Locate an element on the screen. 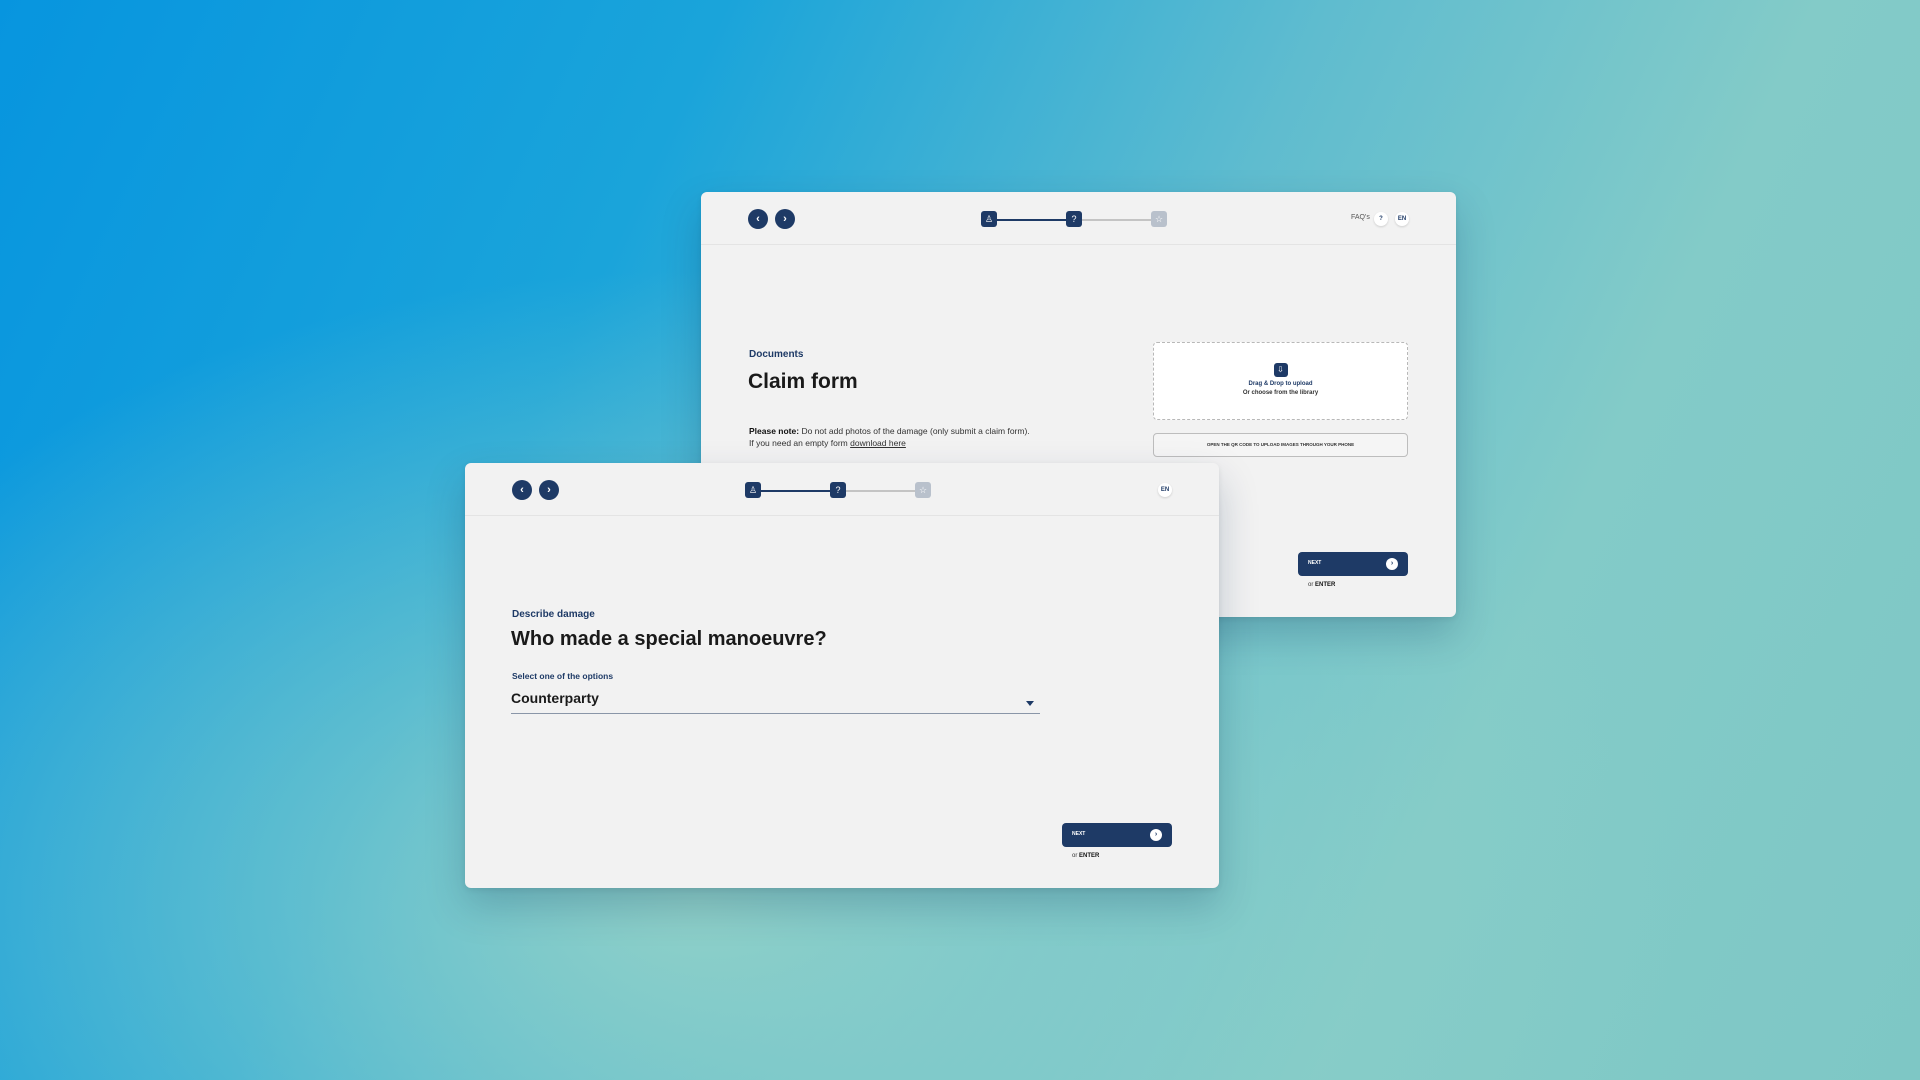  page-title: Claim form is located at coordinates (803, 381).